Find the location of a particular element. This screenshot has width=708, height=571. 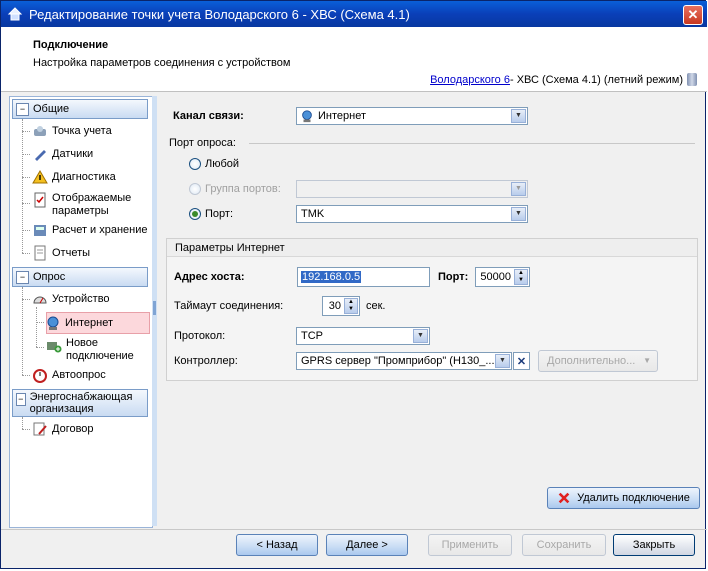

radio-port is located at coordinates (195, 214).